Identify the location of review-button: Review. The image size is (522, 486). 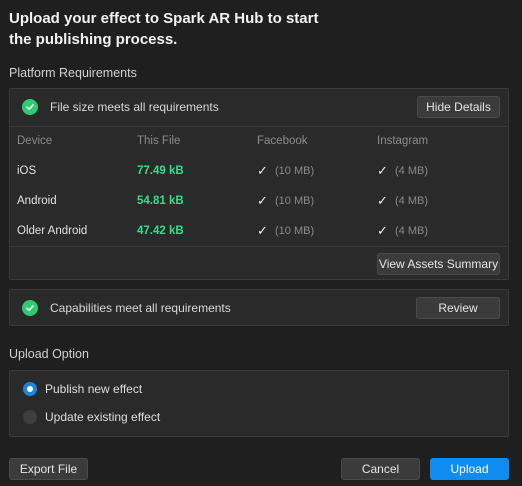
(458, 308).